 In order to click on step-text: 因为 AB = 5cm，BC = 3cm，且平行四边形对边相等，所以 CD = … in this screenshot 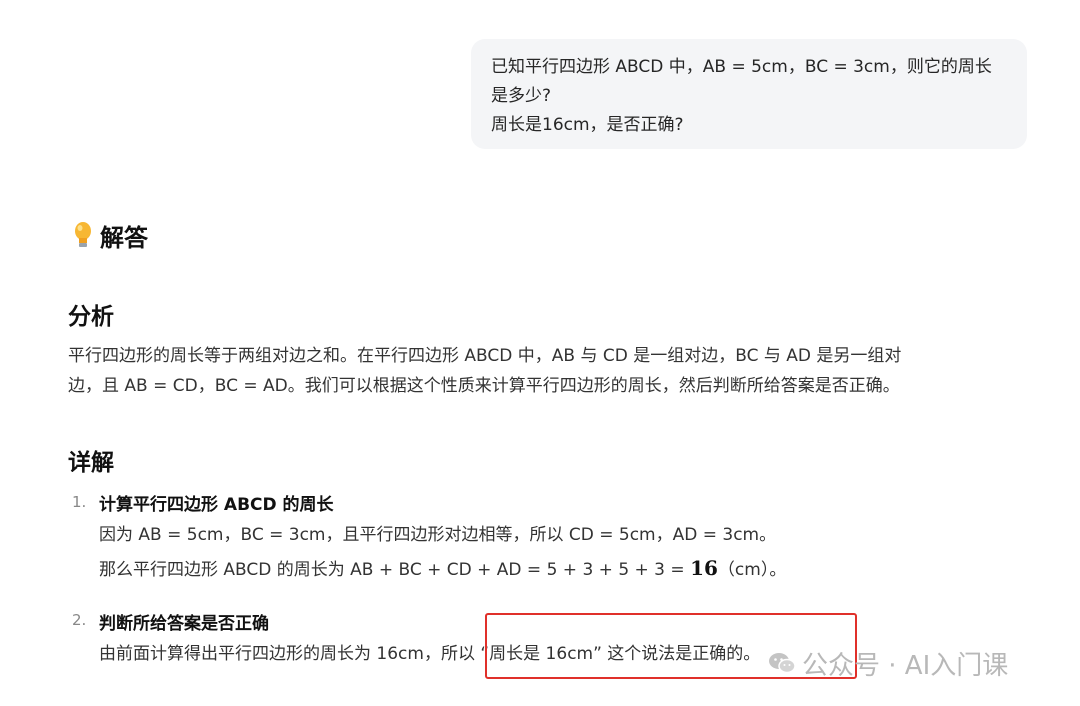, I will do `click(438, 535)`.